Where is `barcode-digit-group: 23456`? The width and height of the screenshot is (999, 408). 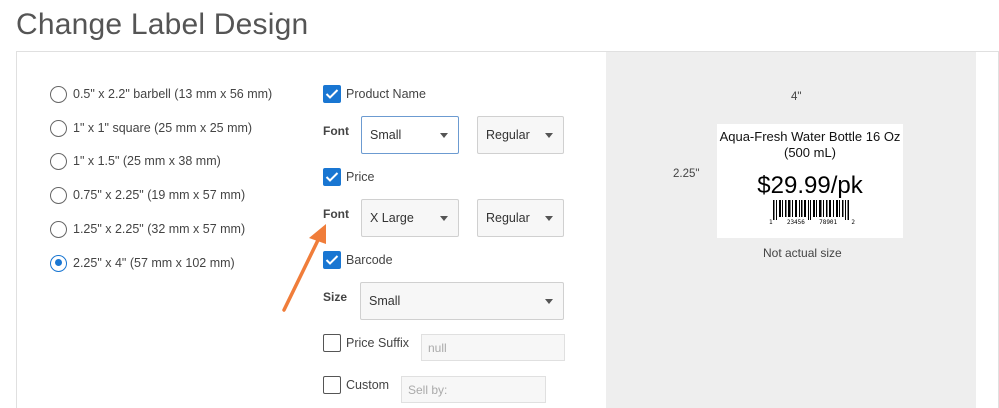
barcode-digit-group: 23456 is located at coordinates (795, 222).